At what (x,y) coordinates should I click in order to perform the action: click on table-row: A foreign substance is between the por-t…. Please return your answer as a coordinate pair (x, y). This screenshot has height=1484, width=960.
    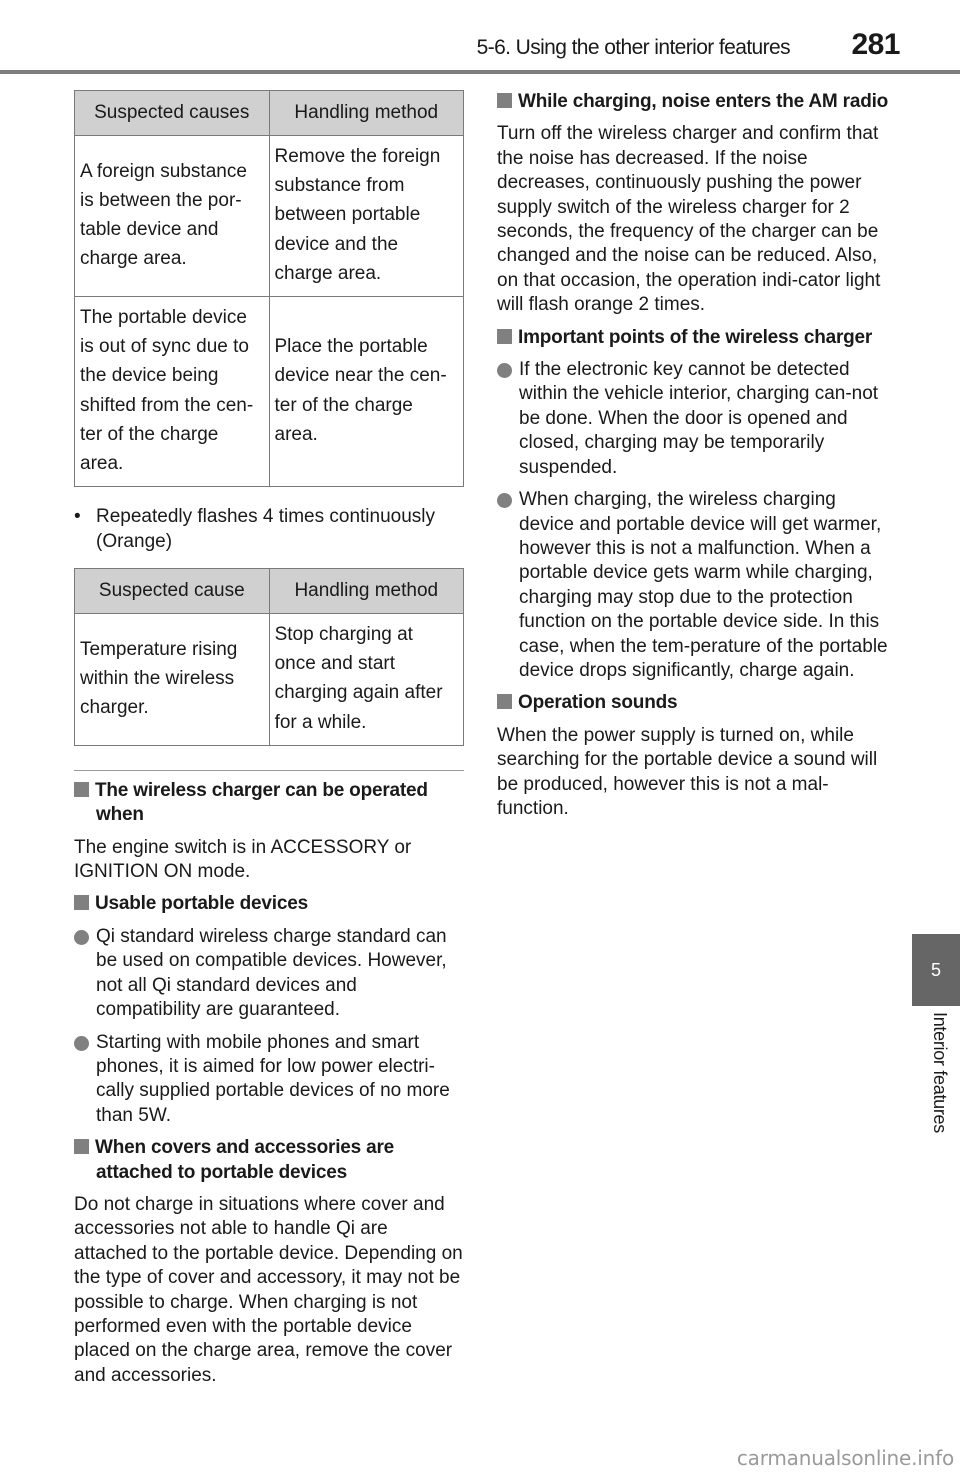
    Looking at the image, I should click on (269, 216).